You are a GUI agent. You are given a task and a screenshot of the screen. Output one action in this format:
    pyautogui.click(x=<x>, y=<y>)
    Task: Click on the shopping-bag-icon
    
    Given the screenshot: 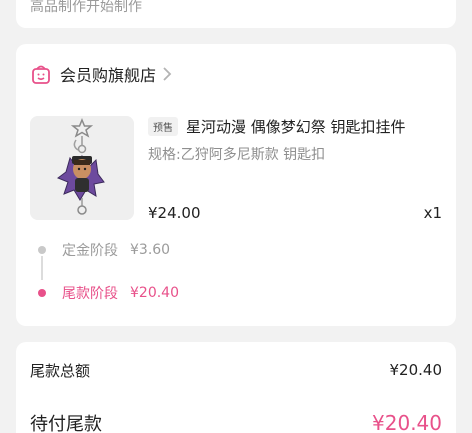 What is the action you would take?
    pyautogui.click(x=41, y=74)
    